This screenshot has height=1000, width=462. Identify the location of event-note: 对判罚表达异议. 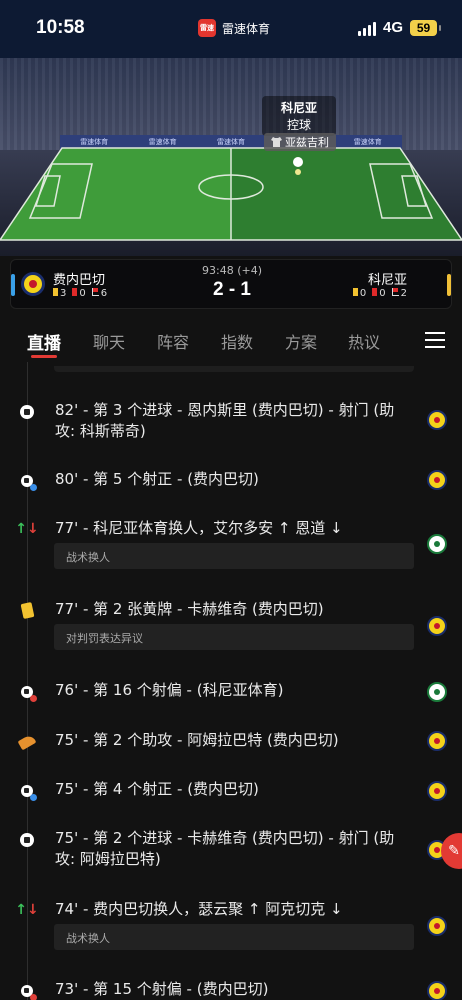
(234, 637).